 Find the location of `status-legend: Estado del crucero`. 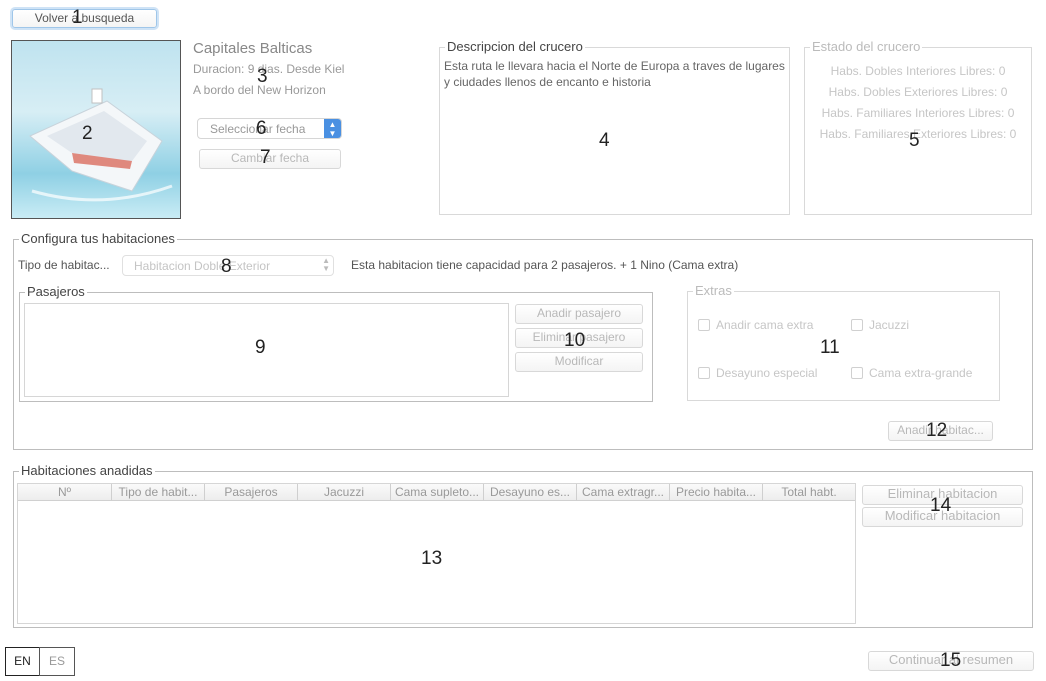

status-legend: Estado del crucero is located at coordinates (866, 46).